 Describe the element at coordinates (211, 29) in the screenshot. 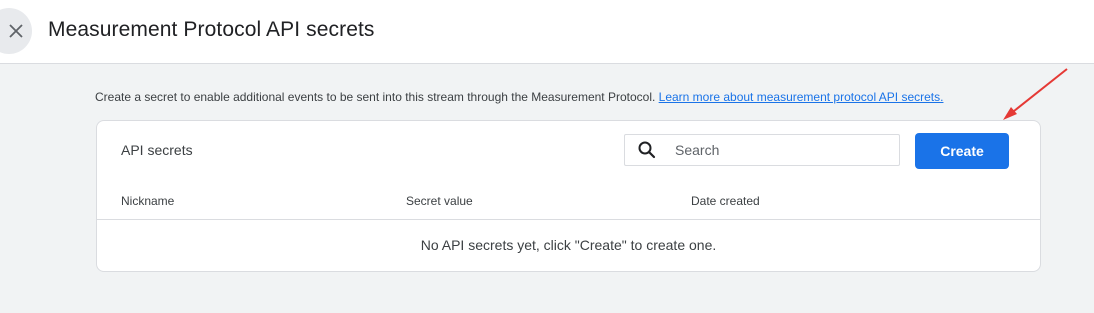

I see `page-title: Measurement Protocol API secrets` at that location.